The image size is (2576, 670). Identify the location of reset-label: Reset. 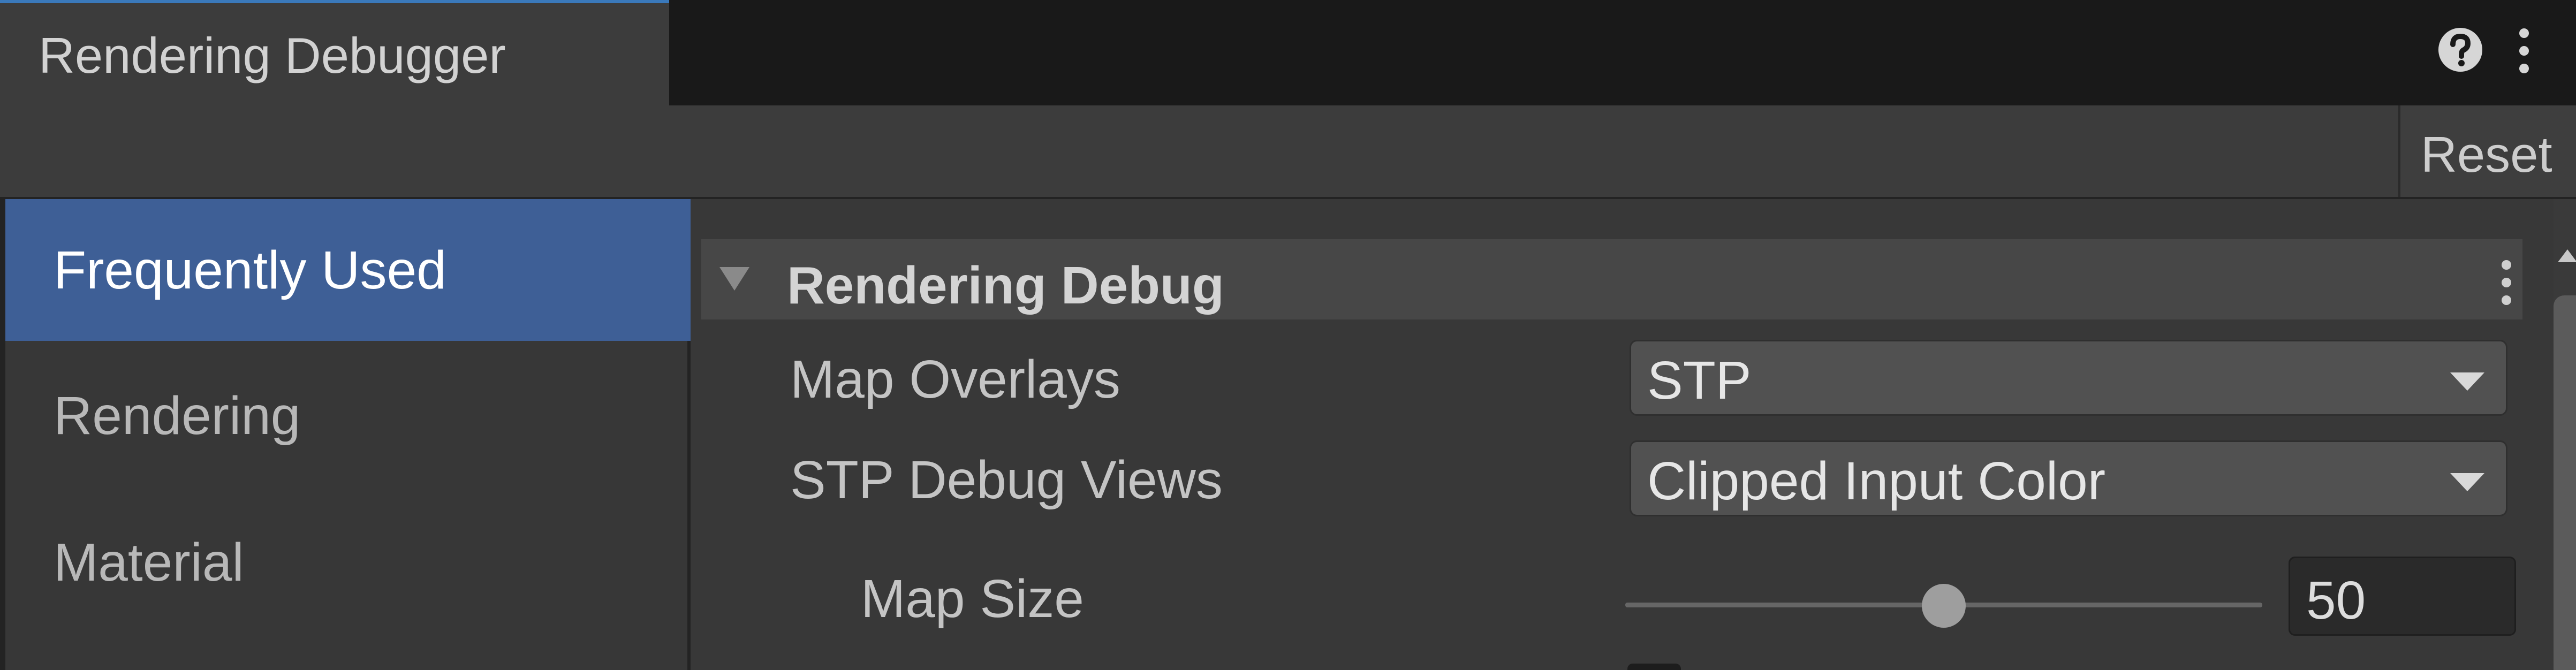
(2486, 154).